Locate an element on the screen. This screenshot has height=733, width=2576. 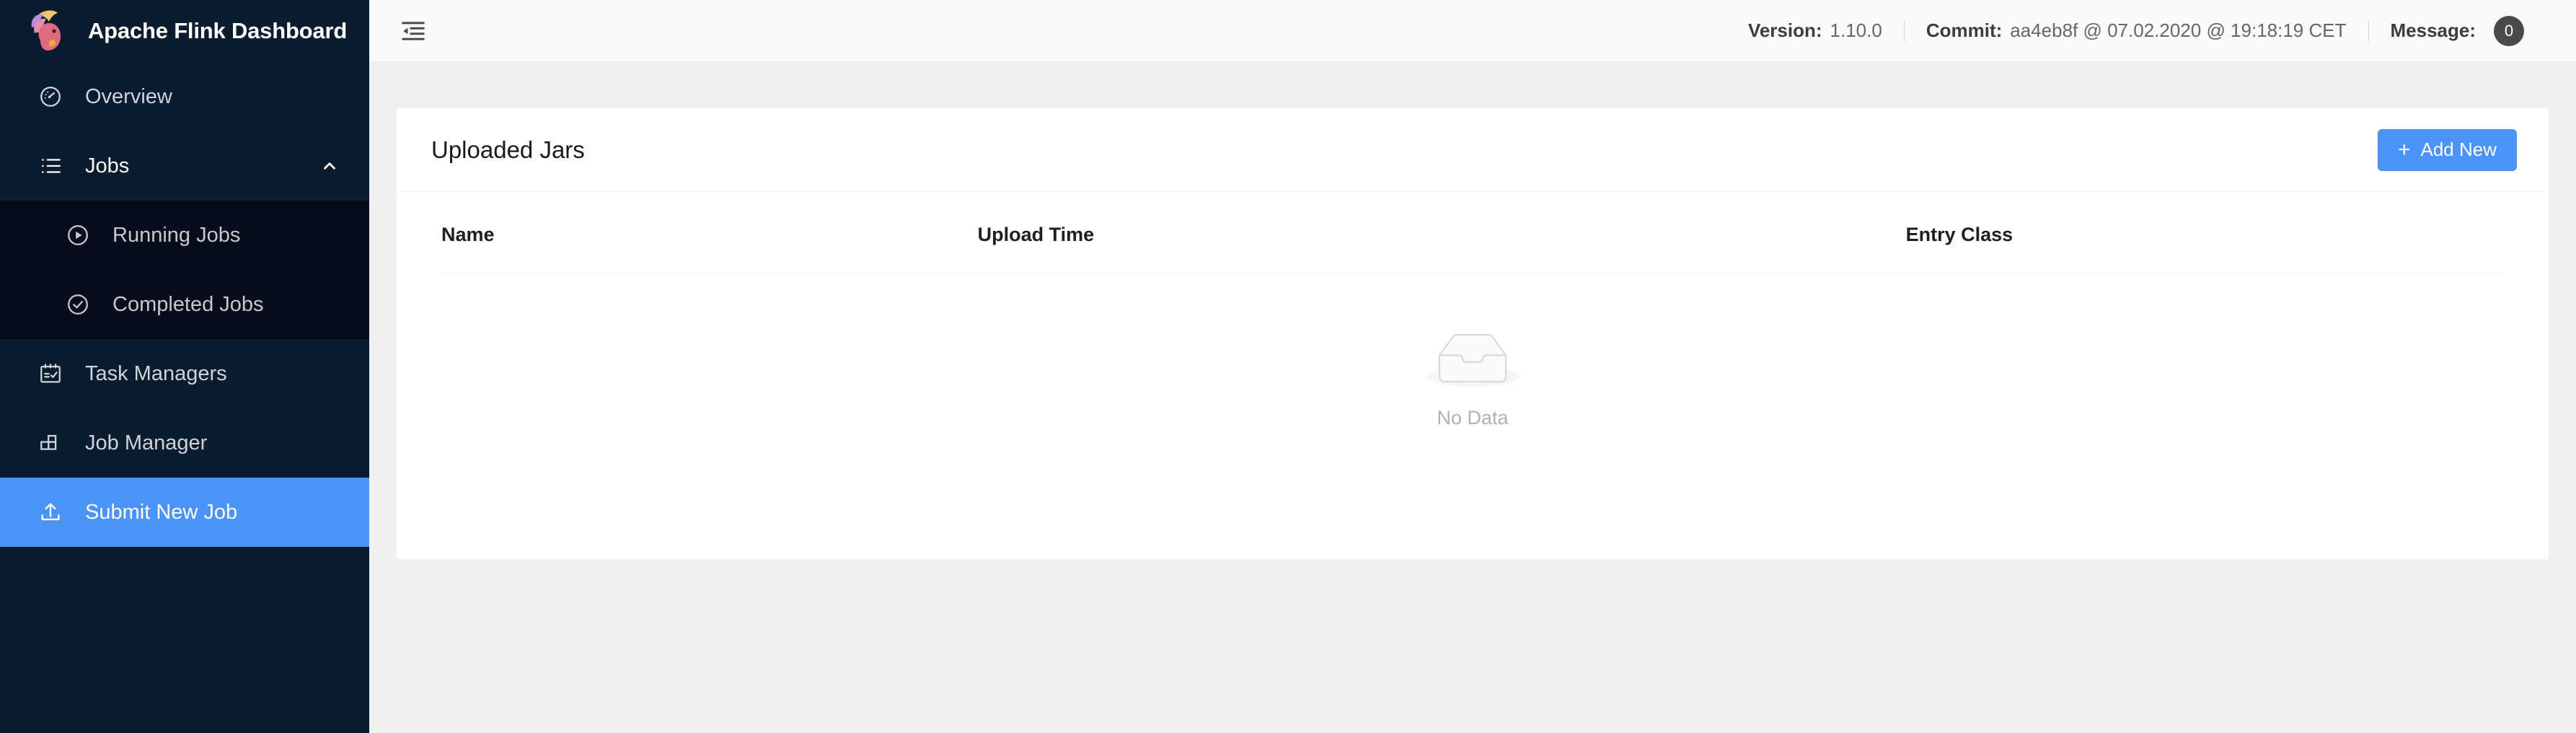
chevron-up-icon is located at coordinates (329, 166).